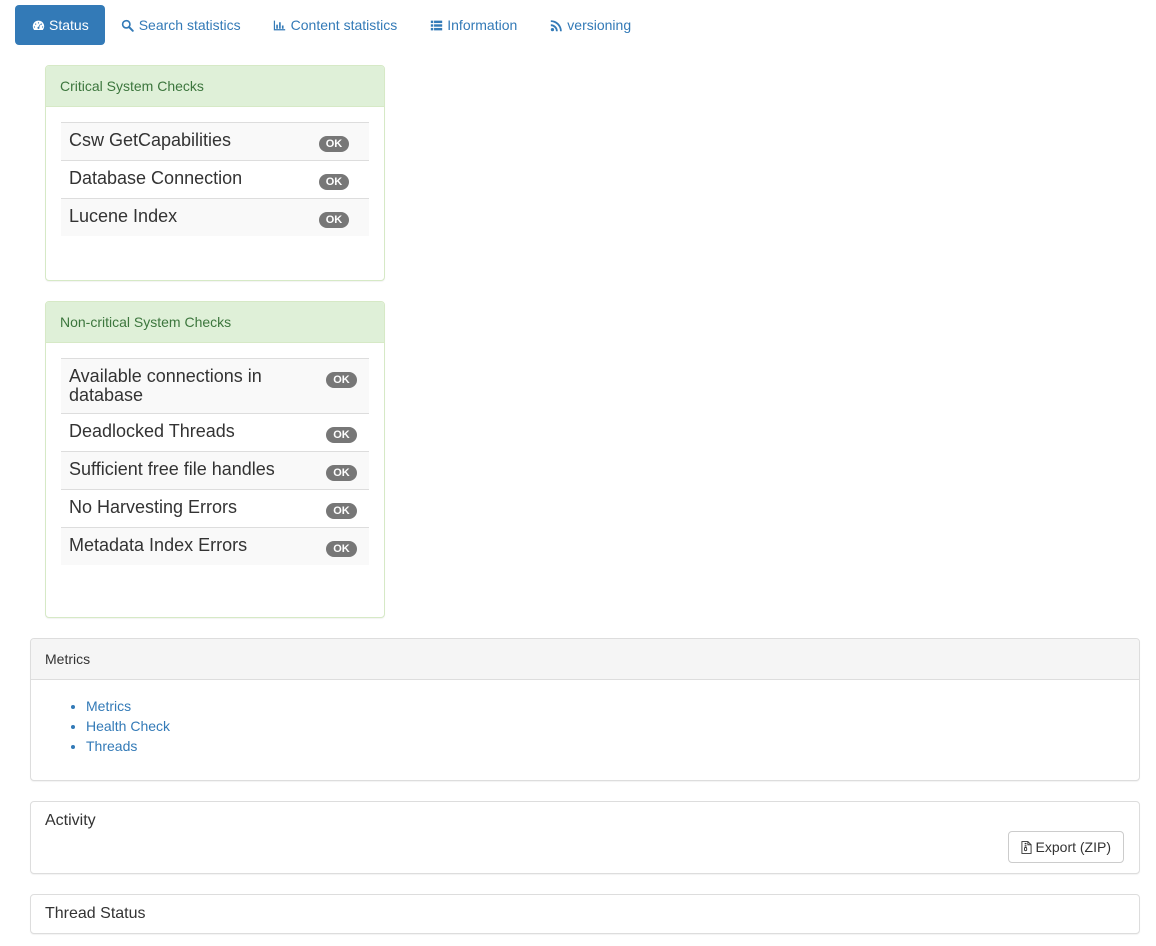 The width and height of the screenshot is (1156, 946). I want to click on check-name: Lucene Index, so click(123, 216).